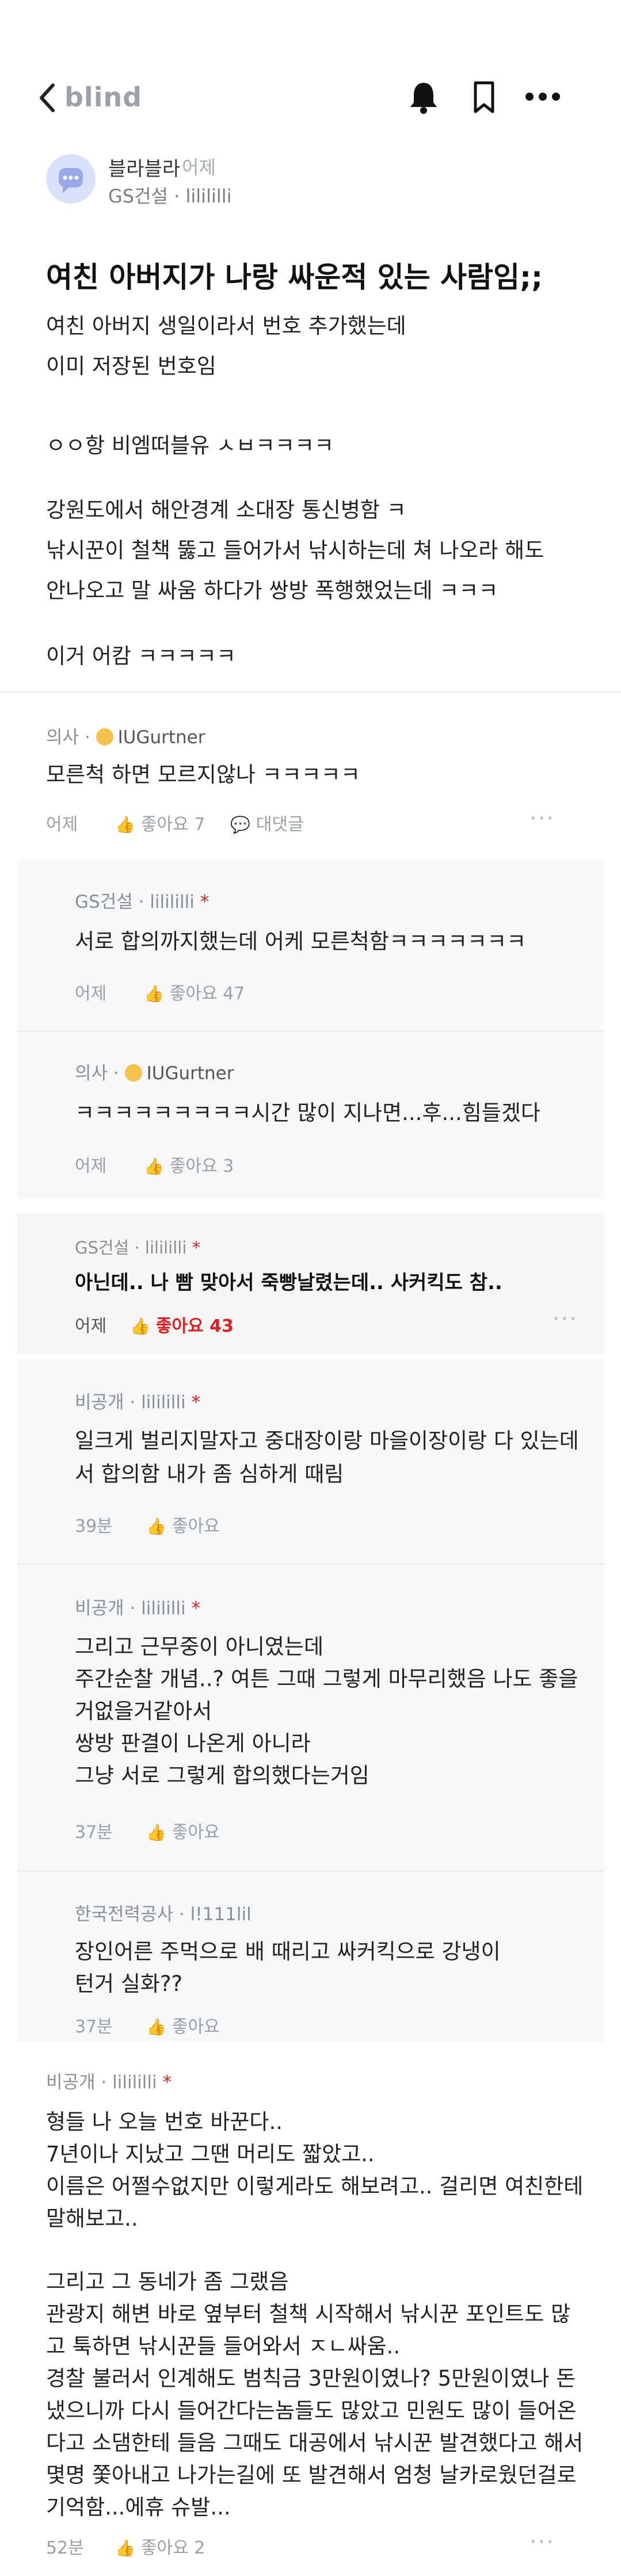  I want to click on like-button: 👍 좋아요 7, so click(160, 822).